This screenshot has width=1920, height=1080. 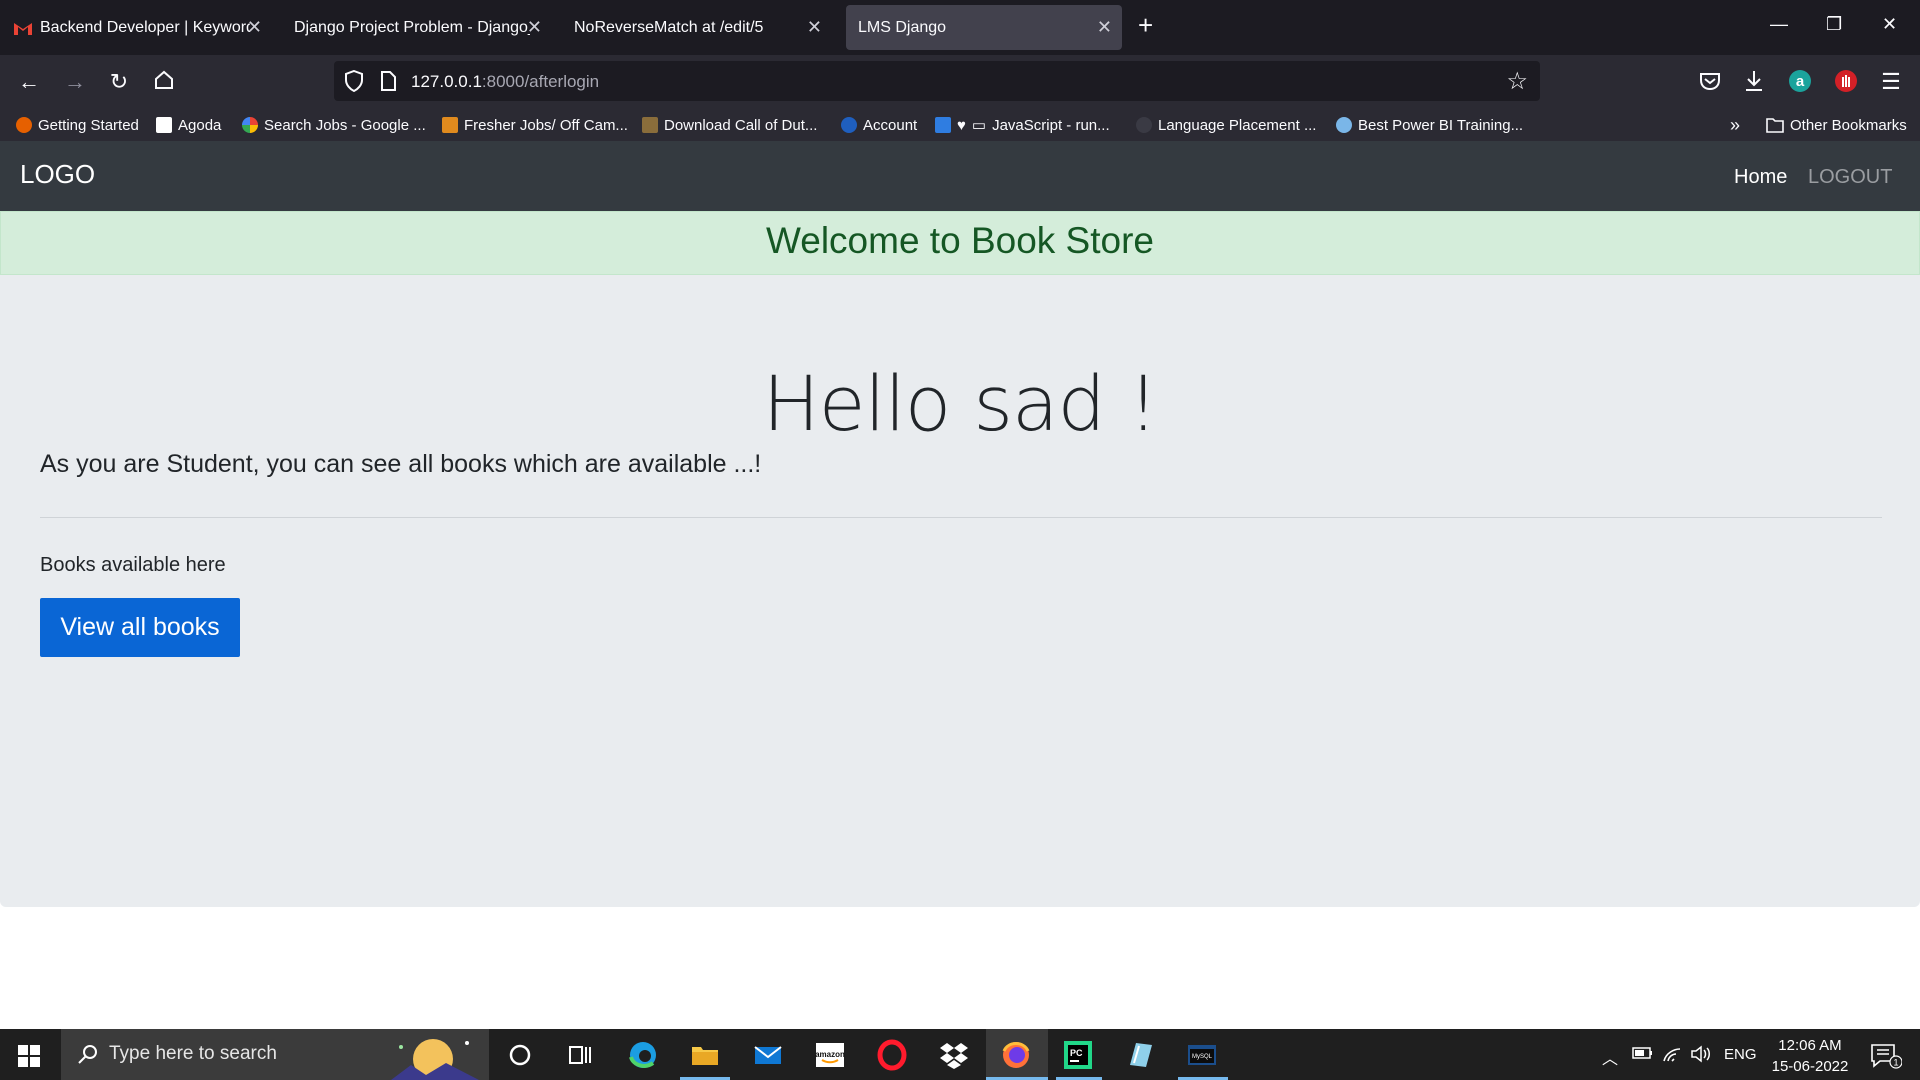 I want to click on amazon-icon: amazon, so click(x=830, y=1055).